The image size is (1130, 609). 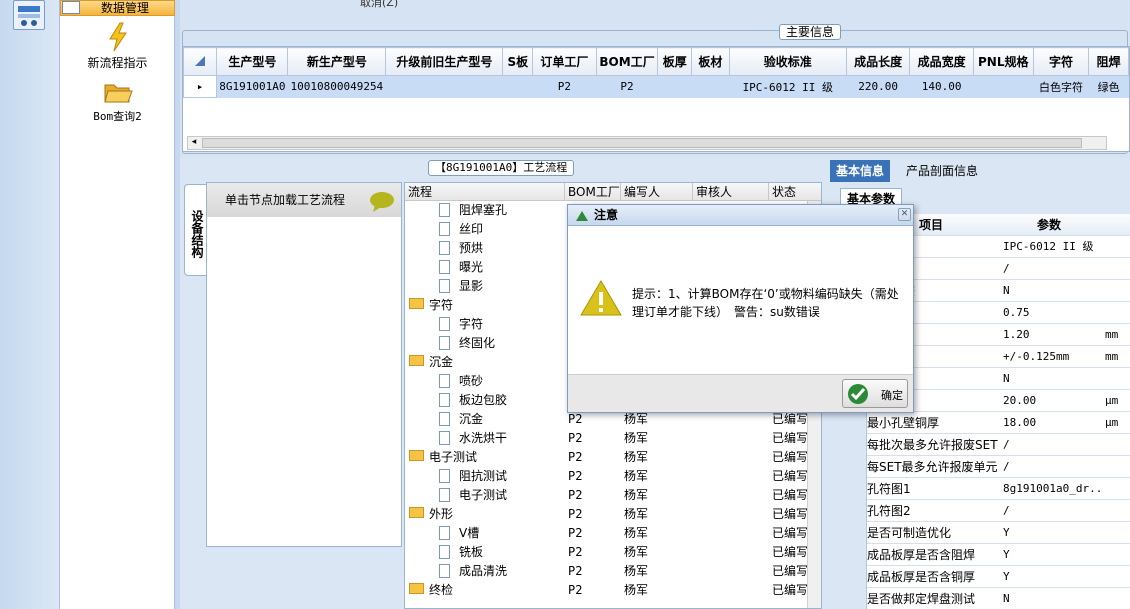 What do you see at coordinates (471, 381) in the screenshot?
I see `tree-node-label: 喷砂` at bounding box center [471, 381].